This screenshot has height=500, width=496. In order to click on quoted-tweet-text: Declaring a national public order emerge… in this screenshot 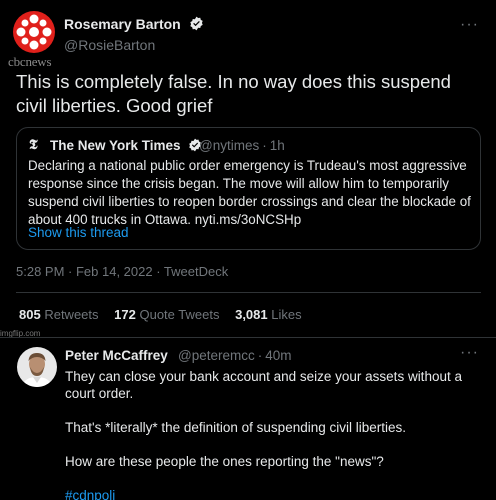, I will do `click(249, 192)`.